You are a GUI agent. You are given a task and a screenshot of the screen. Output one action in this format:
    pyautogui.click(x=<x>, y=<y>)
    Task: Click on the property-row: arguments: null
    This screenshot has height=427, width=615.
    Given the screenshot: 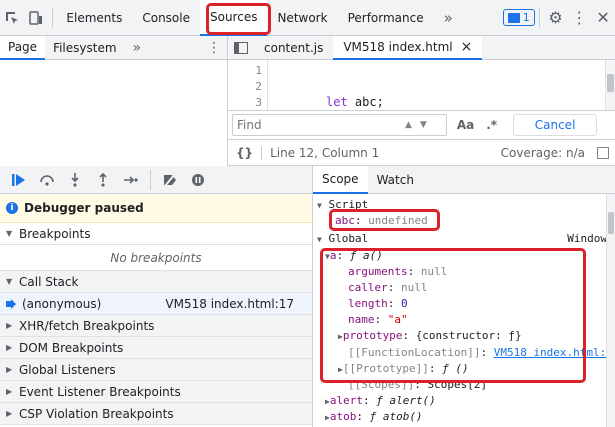 What is the action you would take?
    pyautogui.click(x=397, y=272)
    